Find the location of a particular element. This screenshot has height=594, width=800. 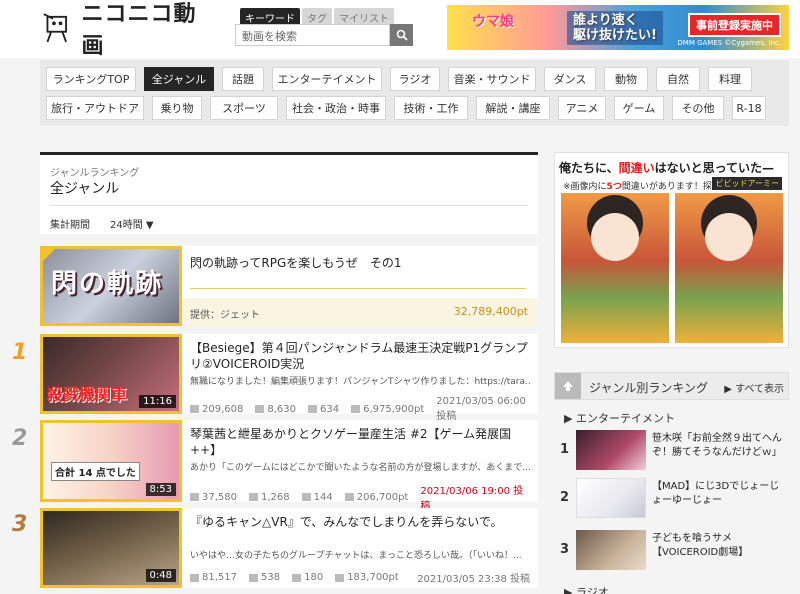

niconico-logo: ニコニコ動画 is located at coordinates (125, 30).